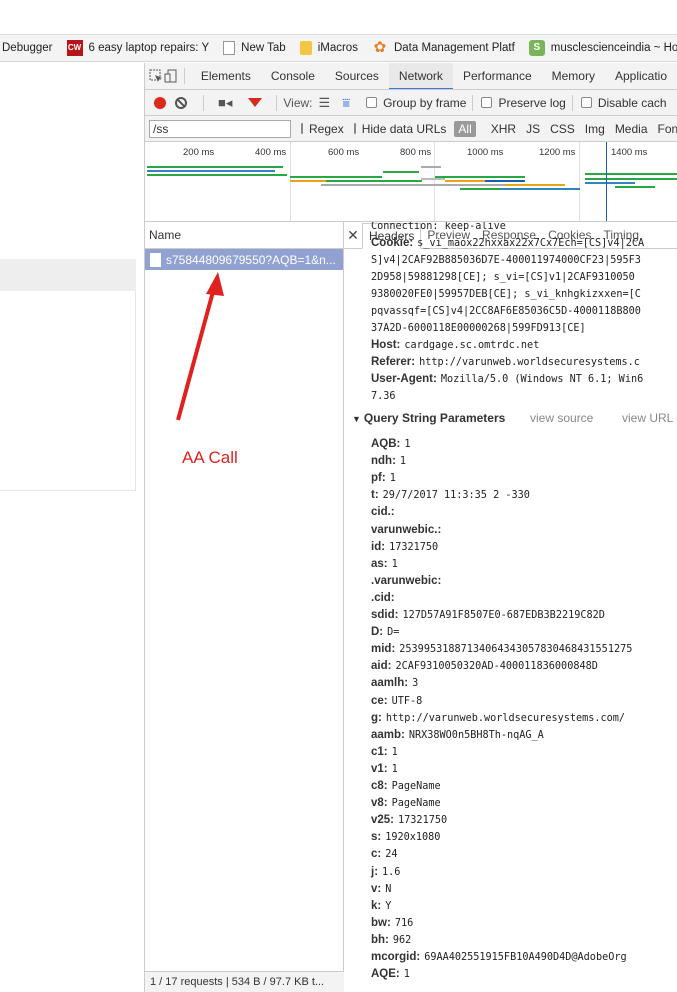 The image size is (677, 992). What do you see at coordinates (385, 512) in the screenshot?
I see `param-row: cid.:` at bounding box center [385, 512].